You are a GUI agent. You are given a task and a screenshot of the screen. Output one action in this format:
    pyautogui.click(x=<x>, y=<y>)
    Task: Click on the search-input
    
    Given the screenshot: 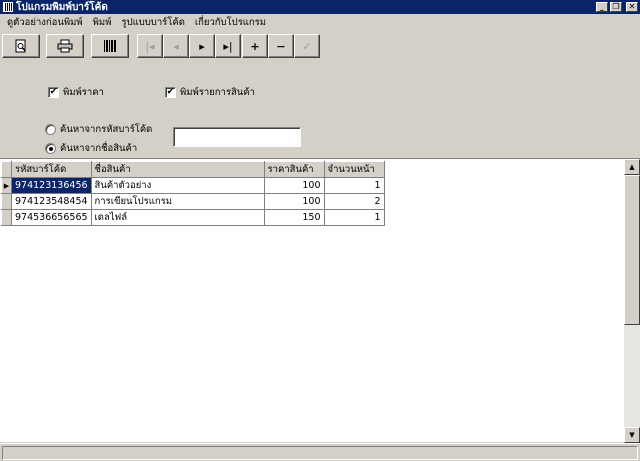 What is the action you would take?
    pyautogui.click(x=237, y=137)
    